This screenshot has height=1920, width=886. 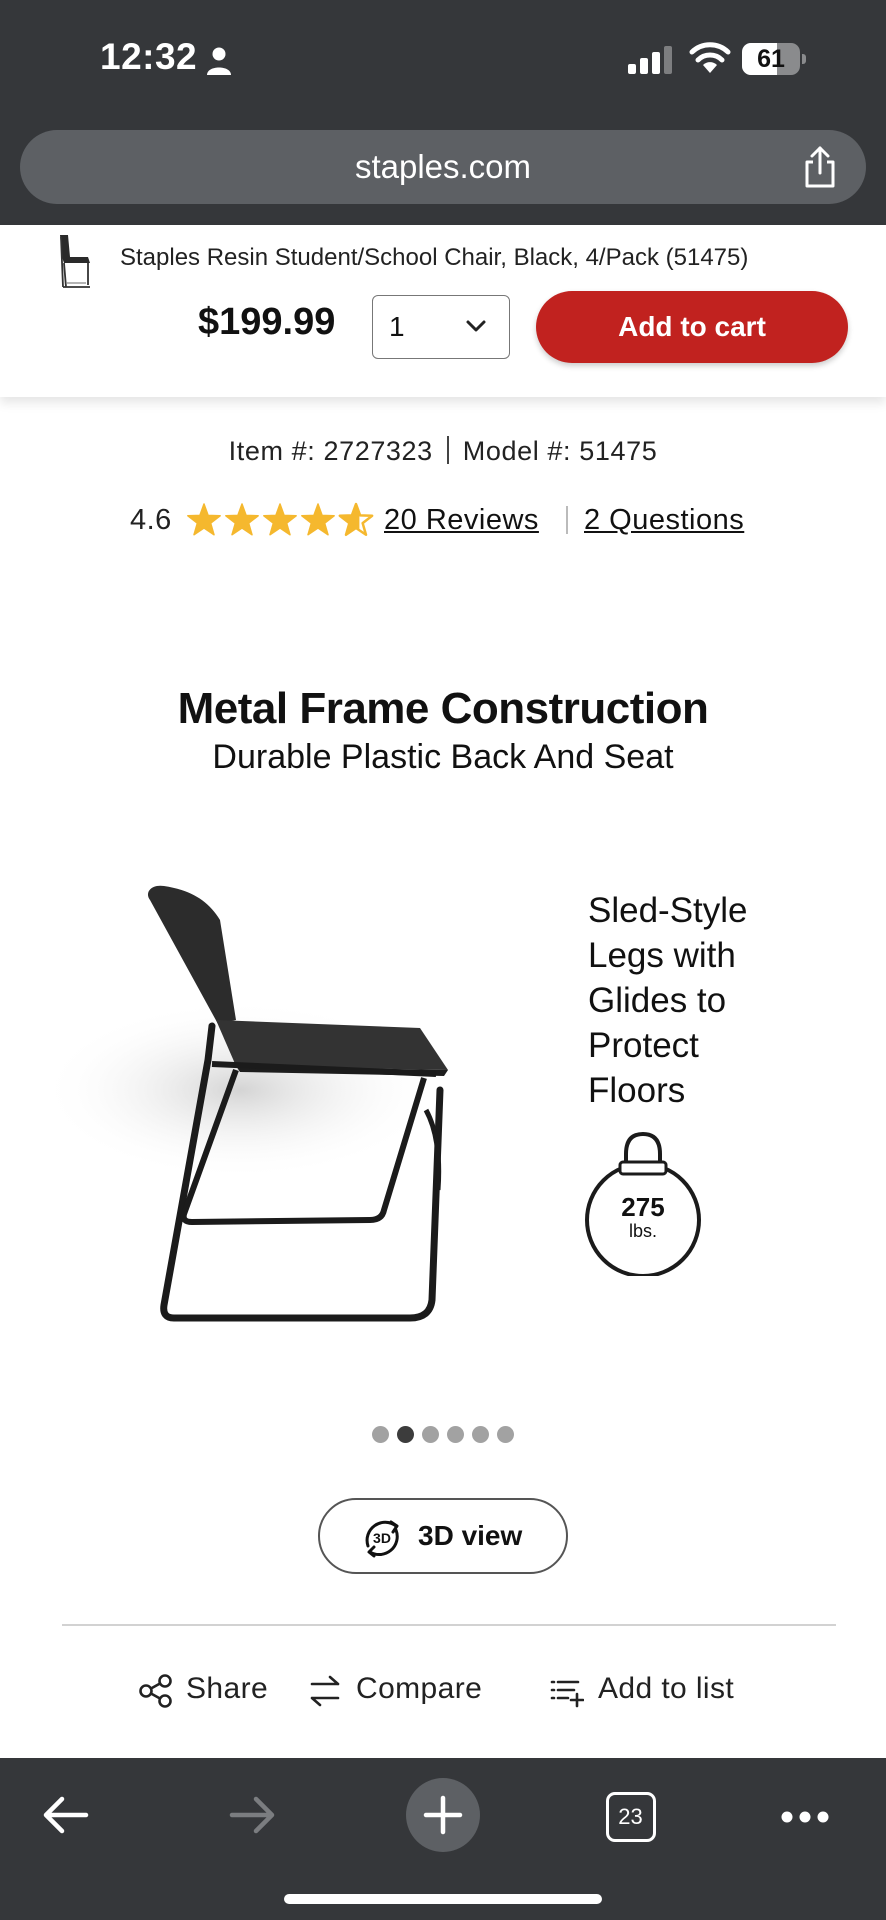 I want to click on side-line: Protect, so click(x=643, y=1045).